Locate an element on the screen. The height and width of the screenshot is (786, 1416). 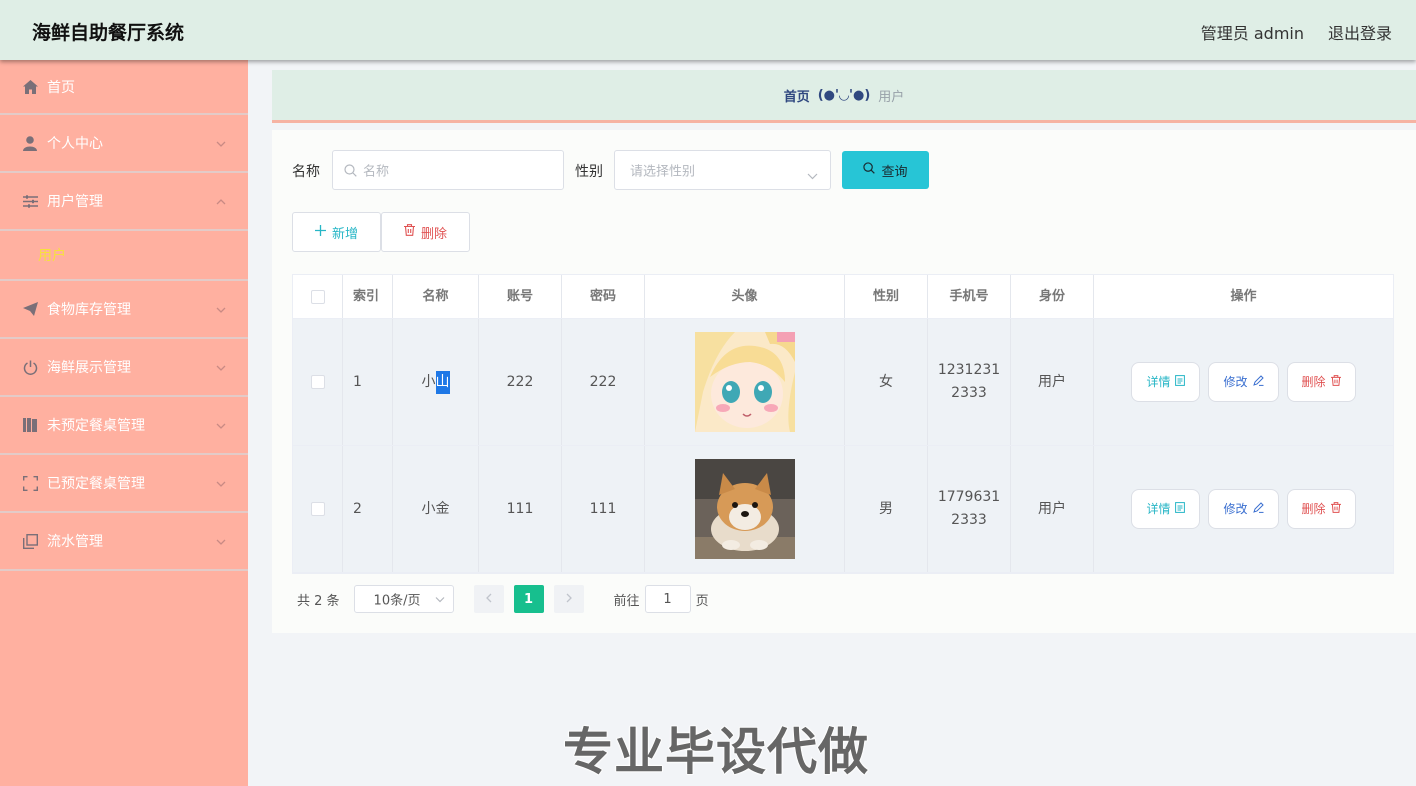
goto-suffix: 页 is located at coordinates (702, 601).